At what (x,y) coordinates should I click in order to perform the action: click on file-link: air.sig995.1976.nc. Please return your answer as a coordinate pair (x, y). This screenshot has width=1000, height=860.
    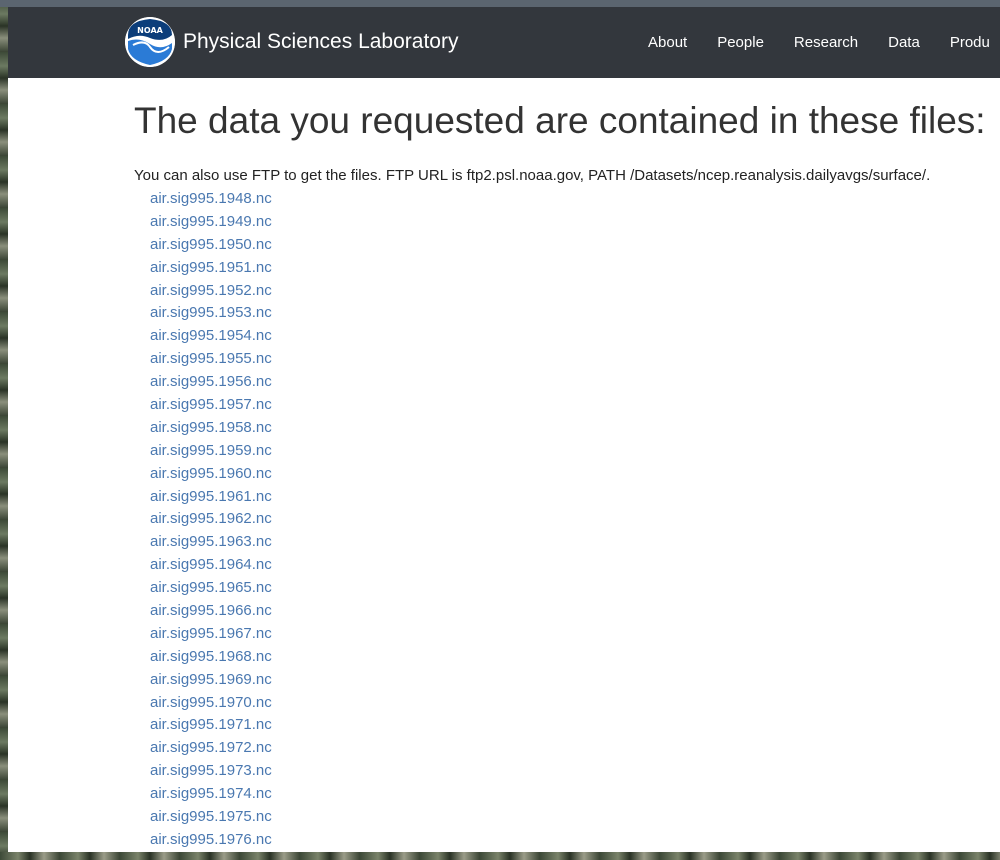
    Looking at the image, I should click on (211, 839).